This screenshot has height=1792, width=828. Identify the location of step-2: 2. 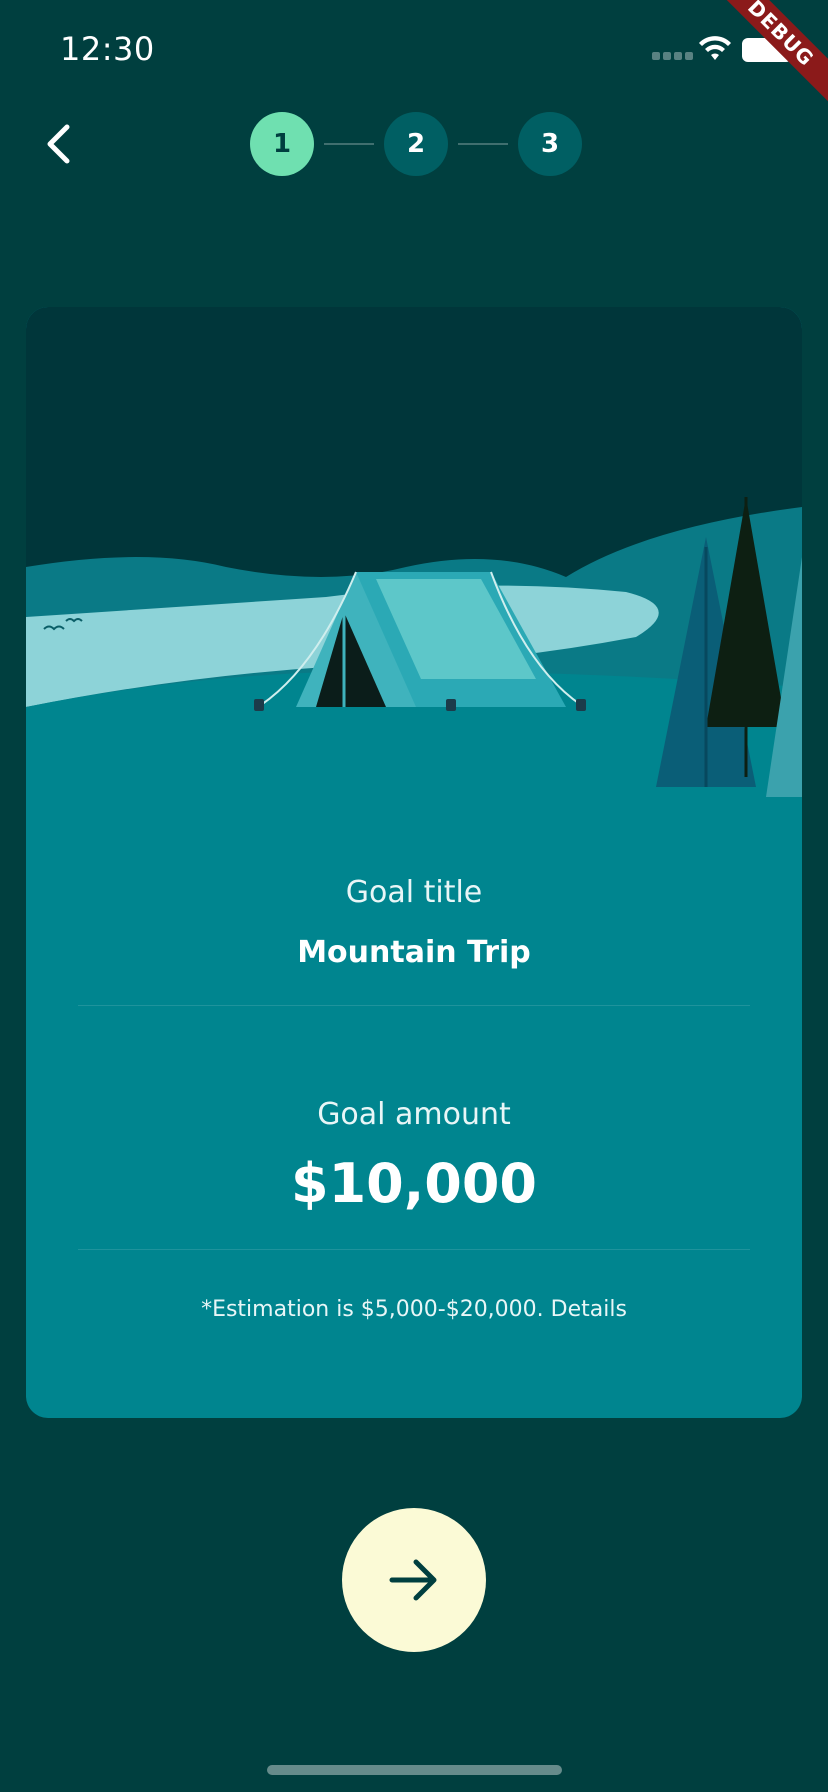
(416, 144).